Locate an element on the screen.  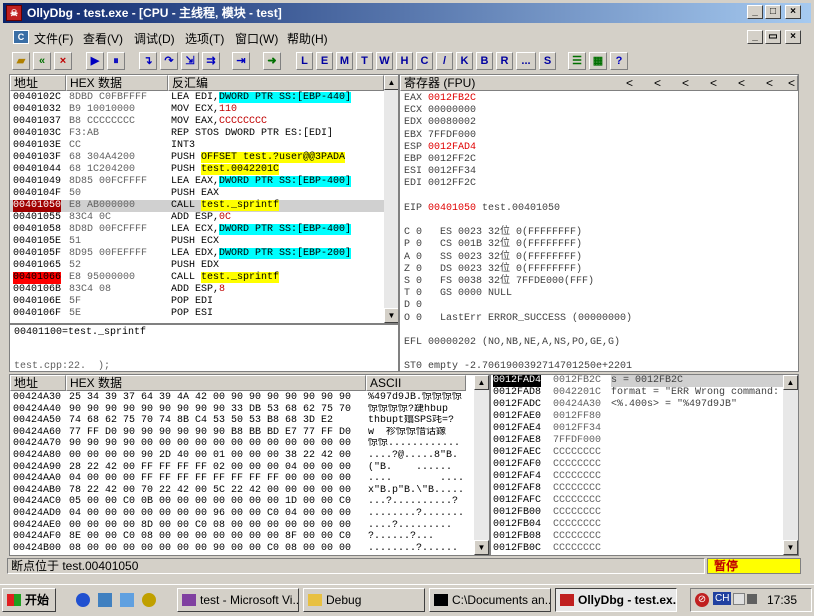
menu-file: 文件(F) is located at coordinates (53, 38).